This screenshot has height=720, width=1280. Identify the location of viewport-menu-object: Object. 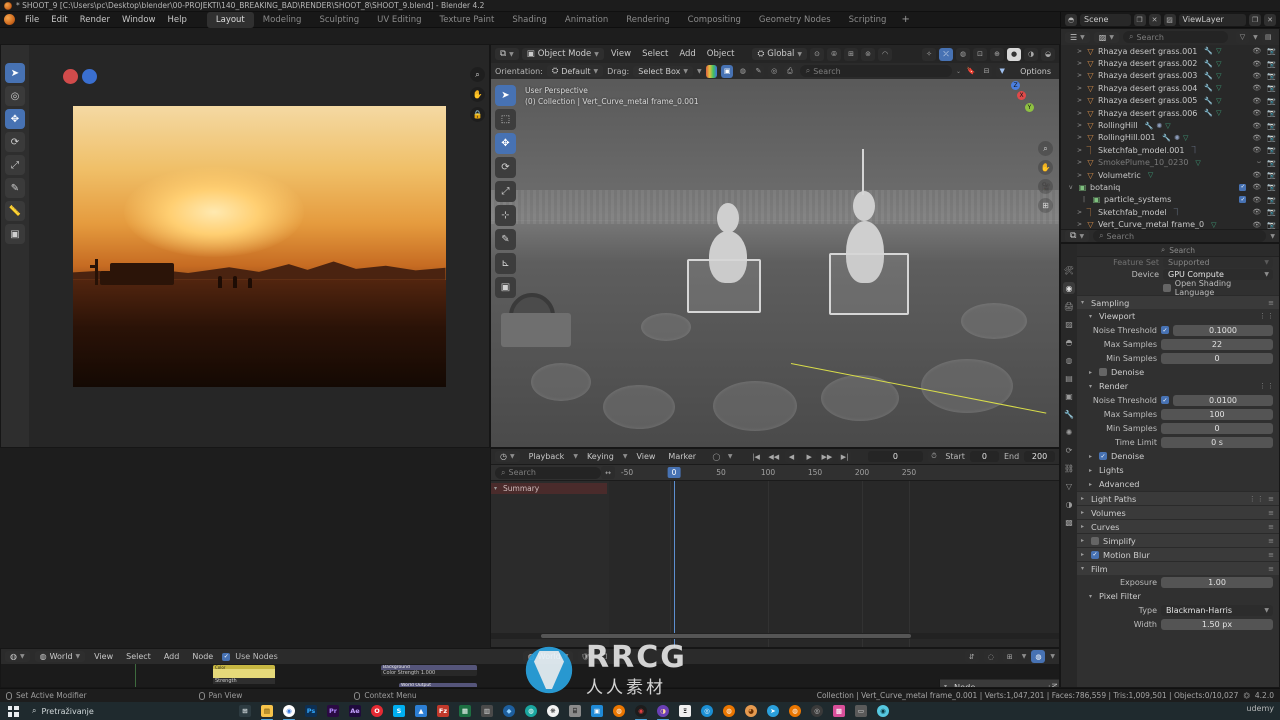
(721, 54).